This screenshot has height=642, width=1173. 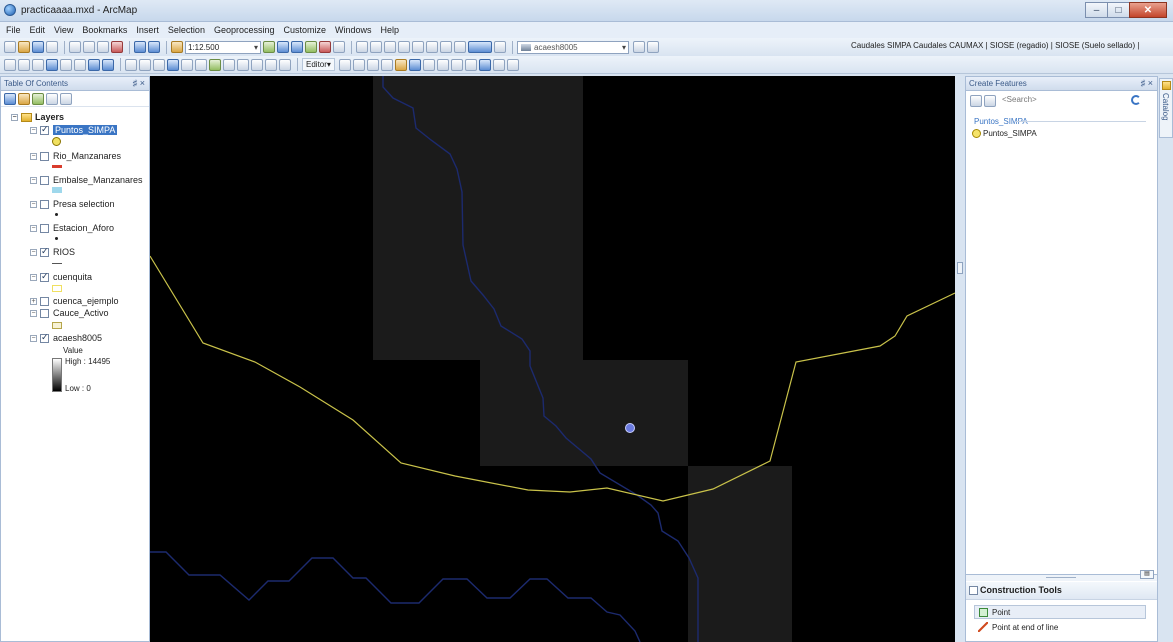 What do you see at coordinates (484, 64) in the screenshot?
I see `attributes-icon` at bounding box center [484, 64].